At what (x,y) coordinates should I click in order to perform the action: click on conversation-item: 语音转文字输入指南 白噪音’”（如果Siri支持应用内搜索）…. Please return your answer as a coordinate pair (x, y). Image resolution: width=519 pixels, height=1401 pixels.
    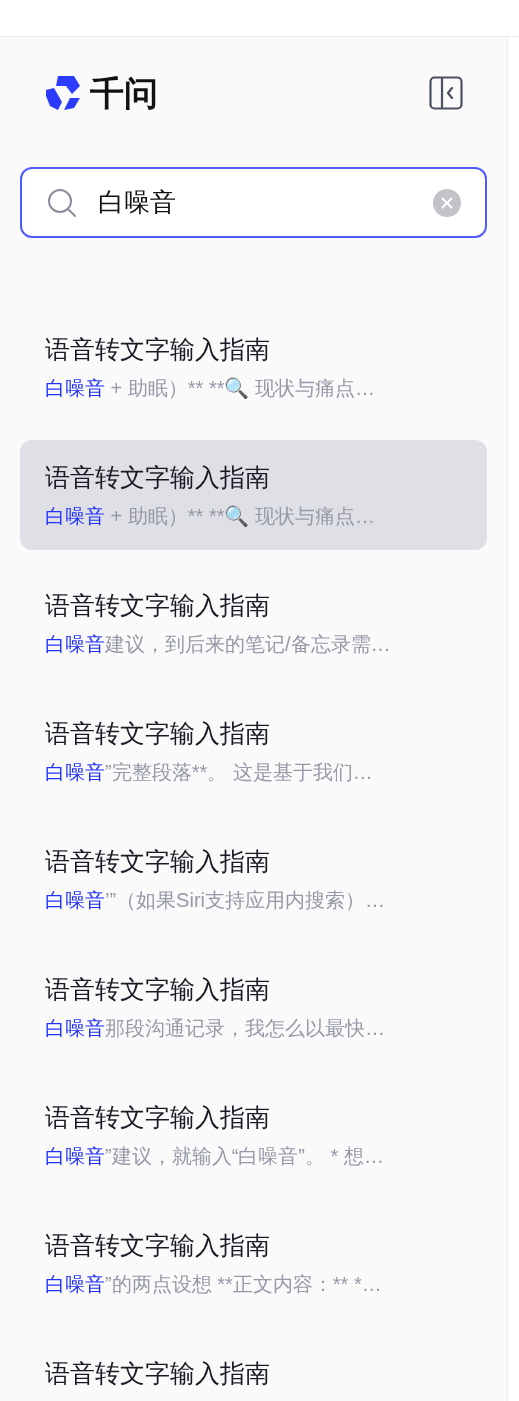
    Looking at the image, I should click on (253, 879).